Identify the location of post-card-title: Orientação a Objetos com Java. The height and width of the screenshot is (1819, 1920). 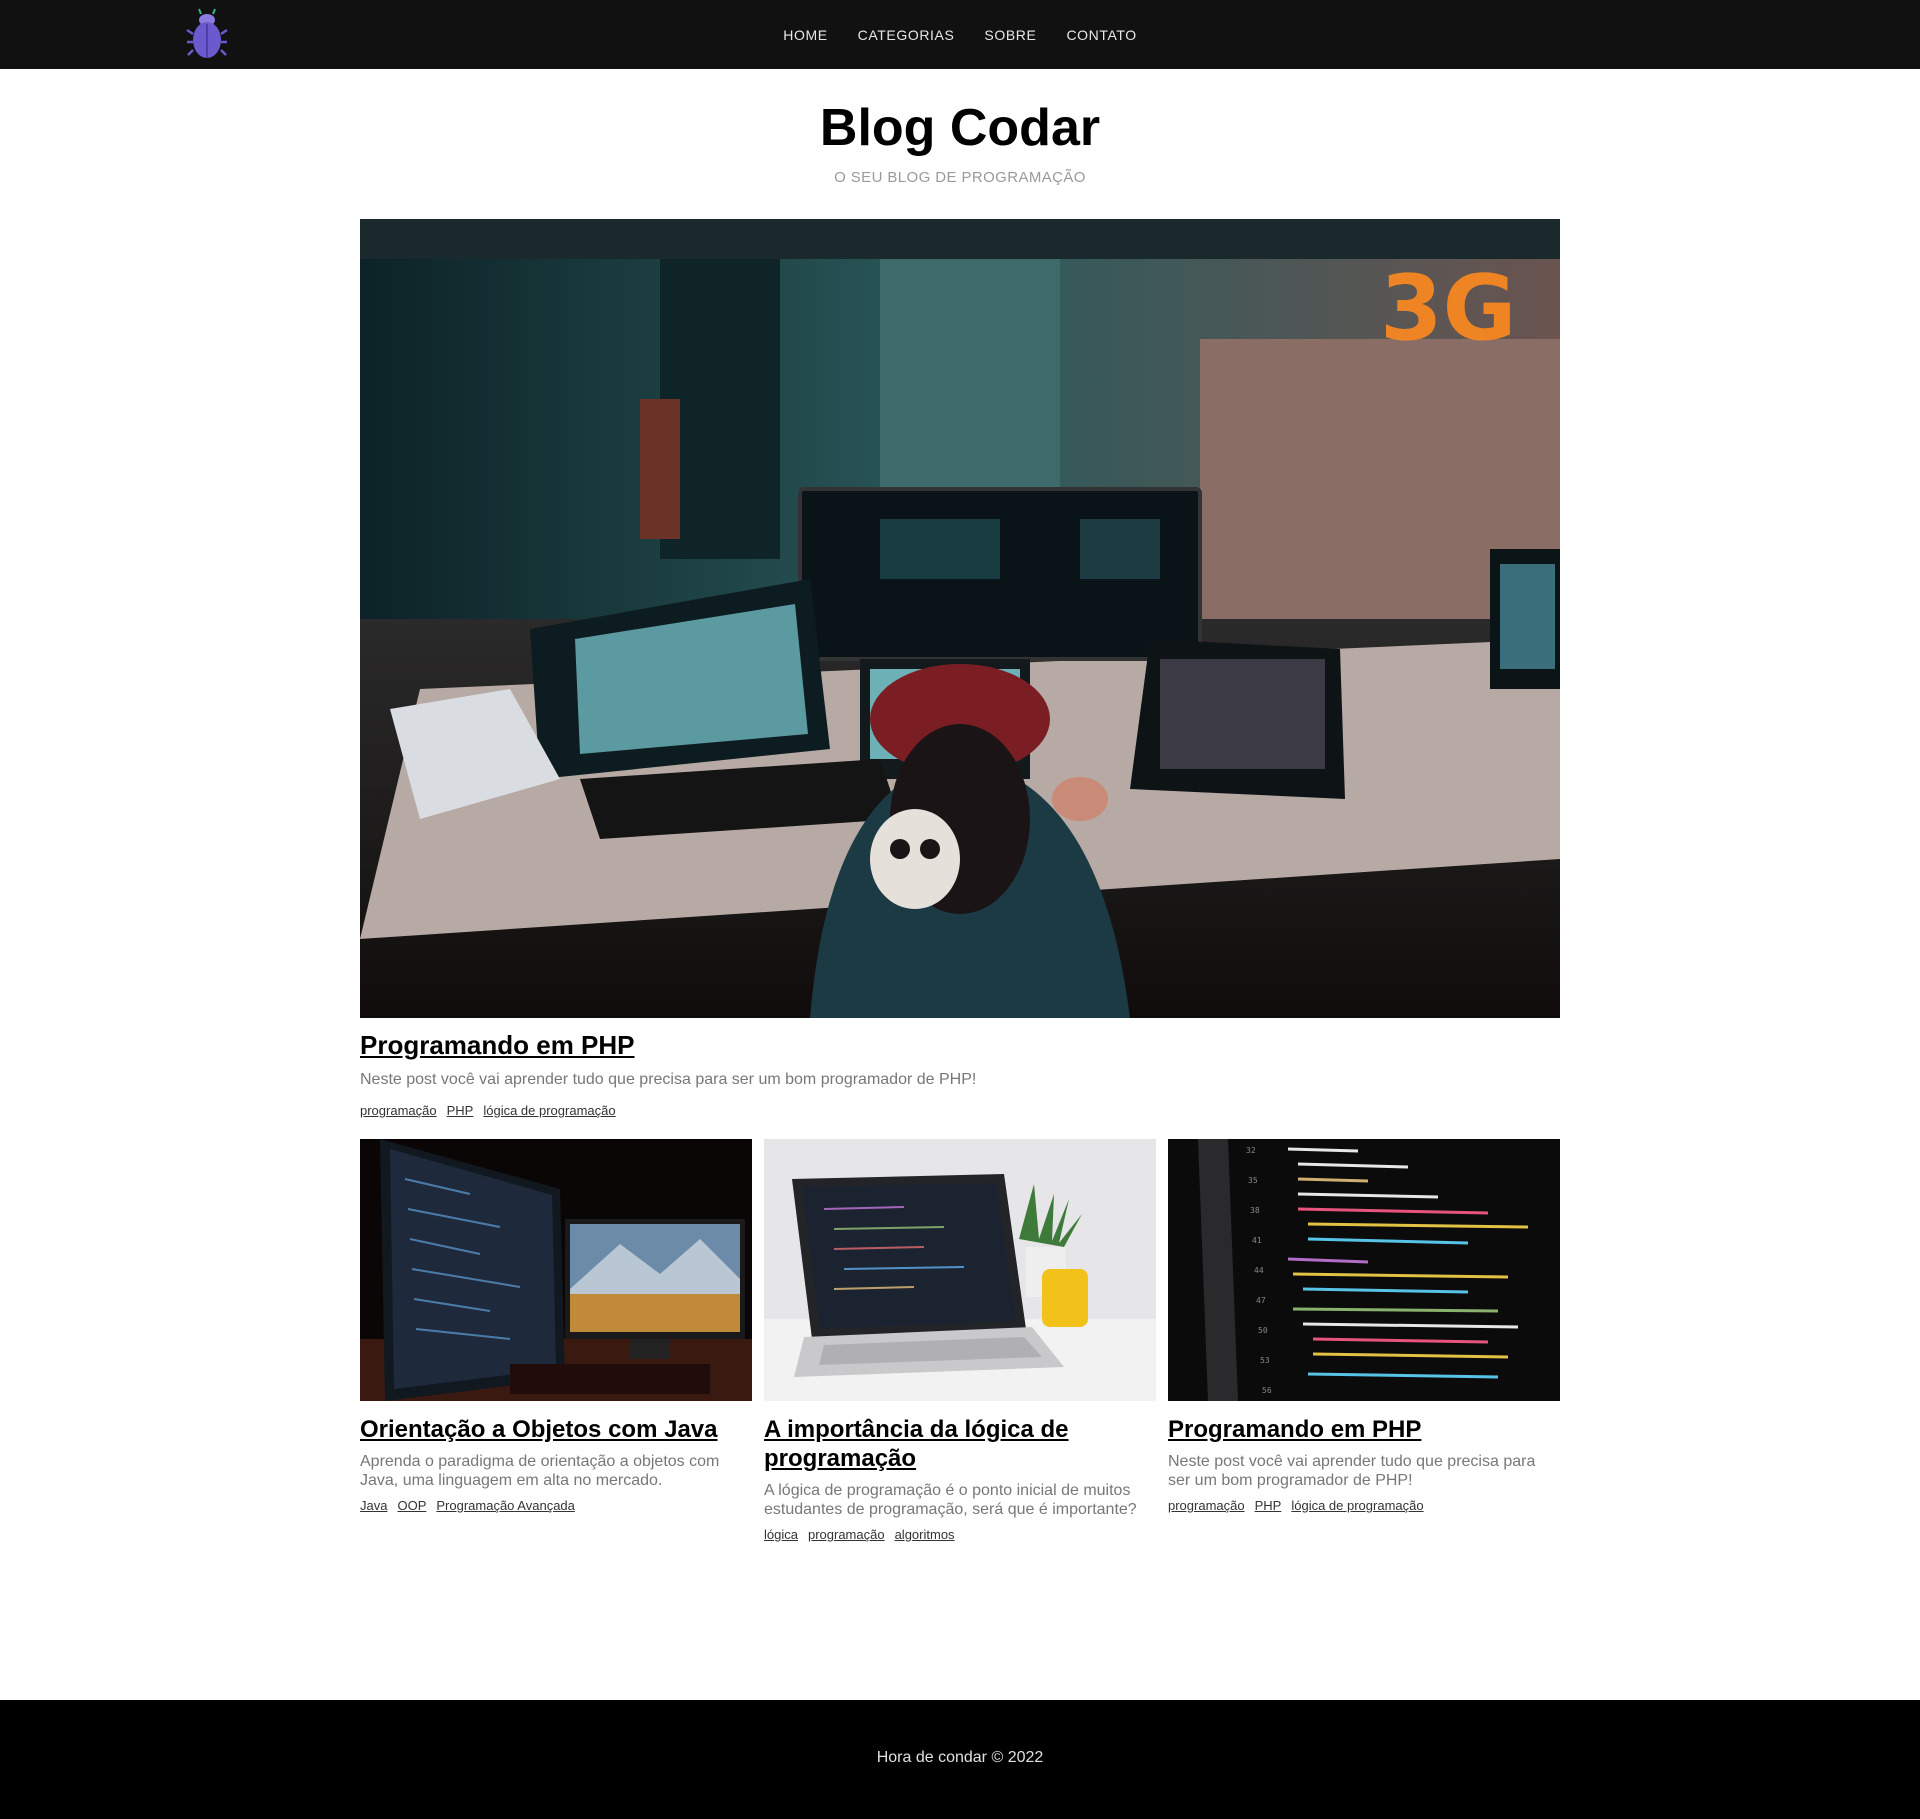
(556, 1429).